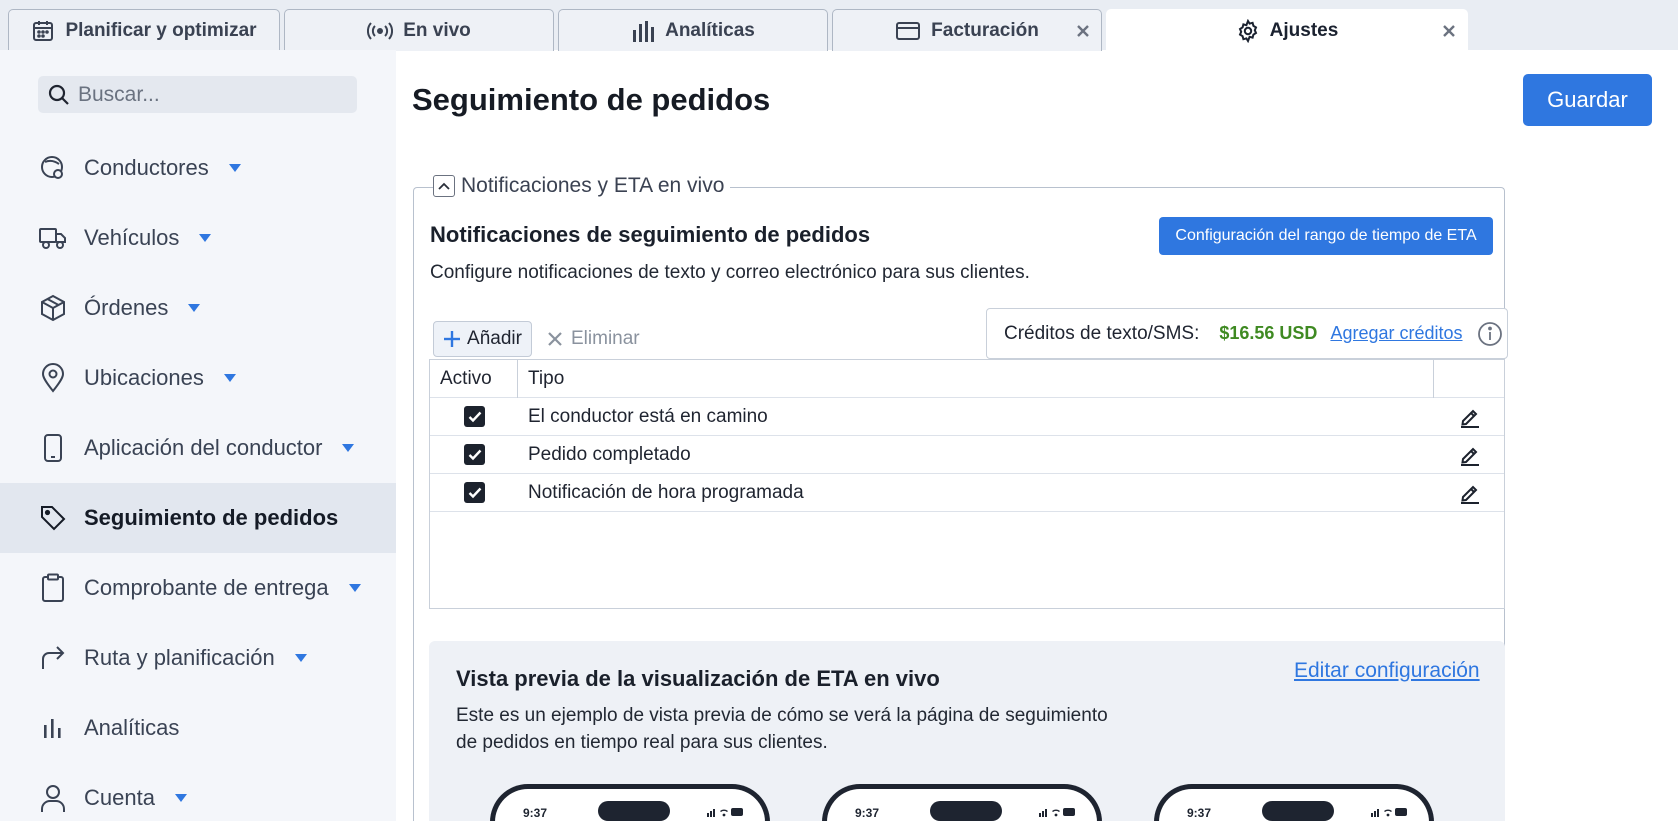 Image resolution: width=1678 pixels, height=821 pixels. I want to click on tab-en-vivo: En vivo, so click(419, 30).